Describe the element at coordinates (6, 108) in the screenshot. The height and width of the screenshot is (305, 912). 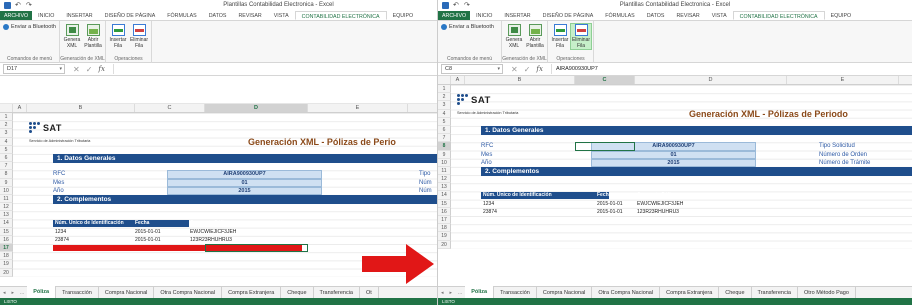
I see `select-all-corner` at that location.